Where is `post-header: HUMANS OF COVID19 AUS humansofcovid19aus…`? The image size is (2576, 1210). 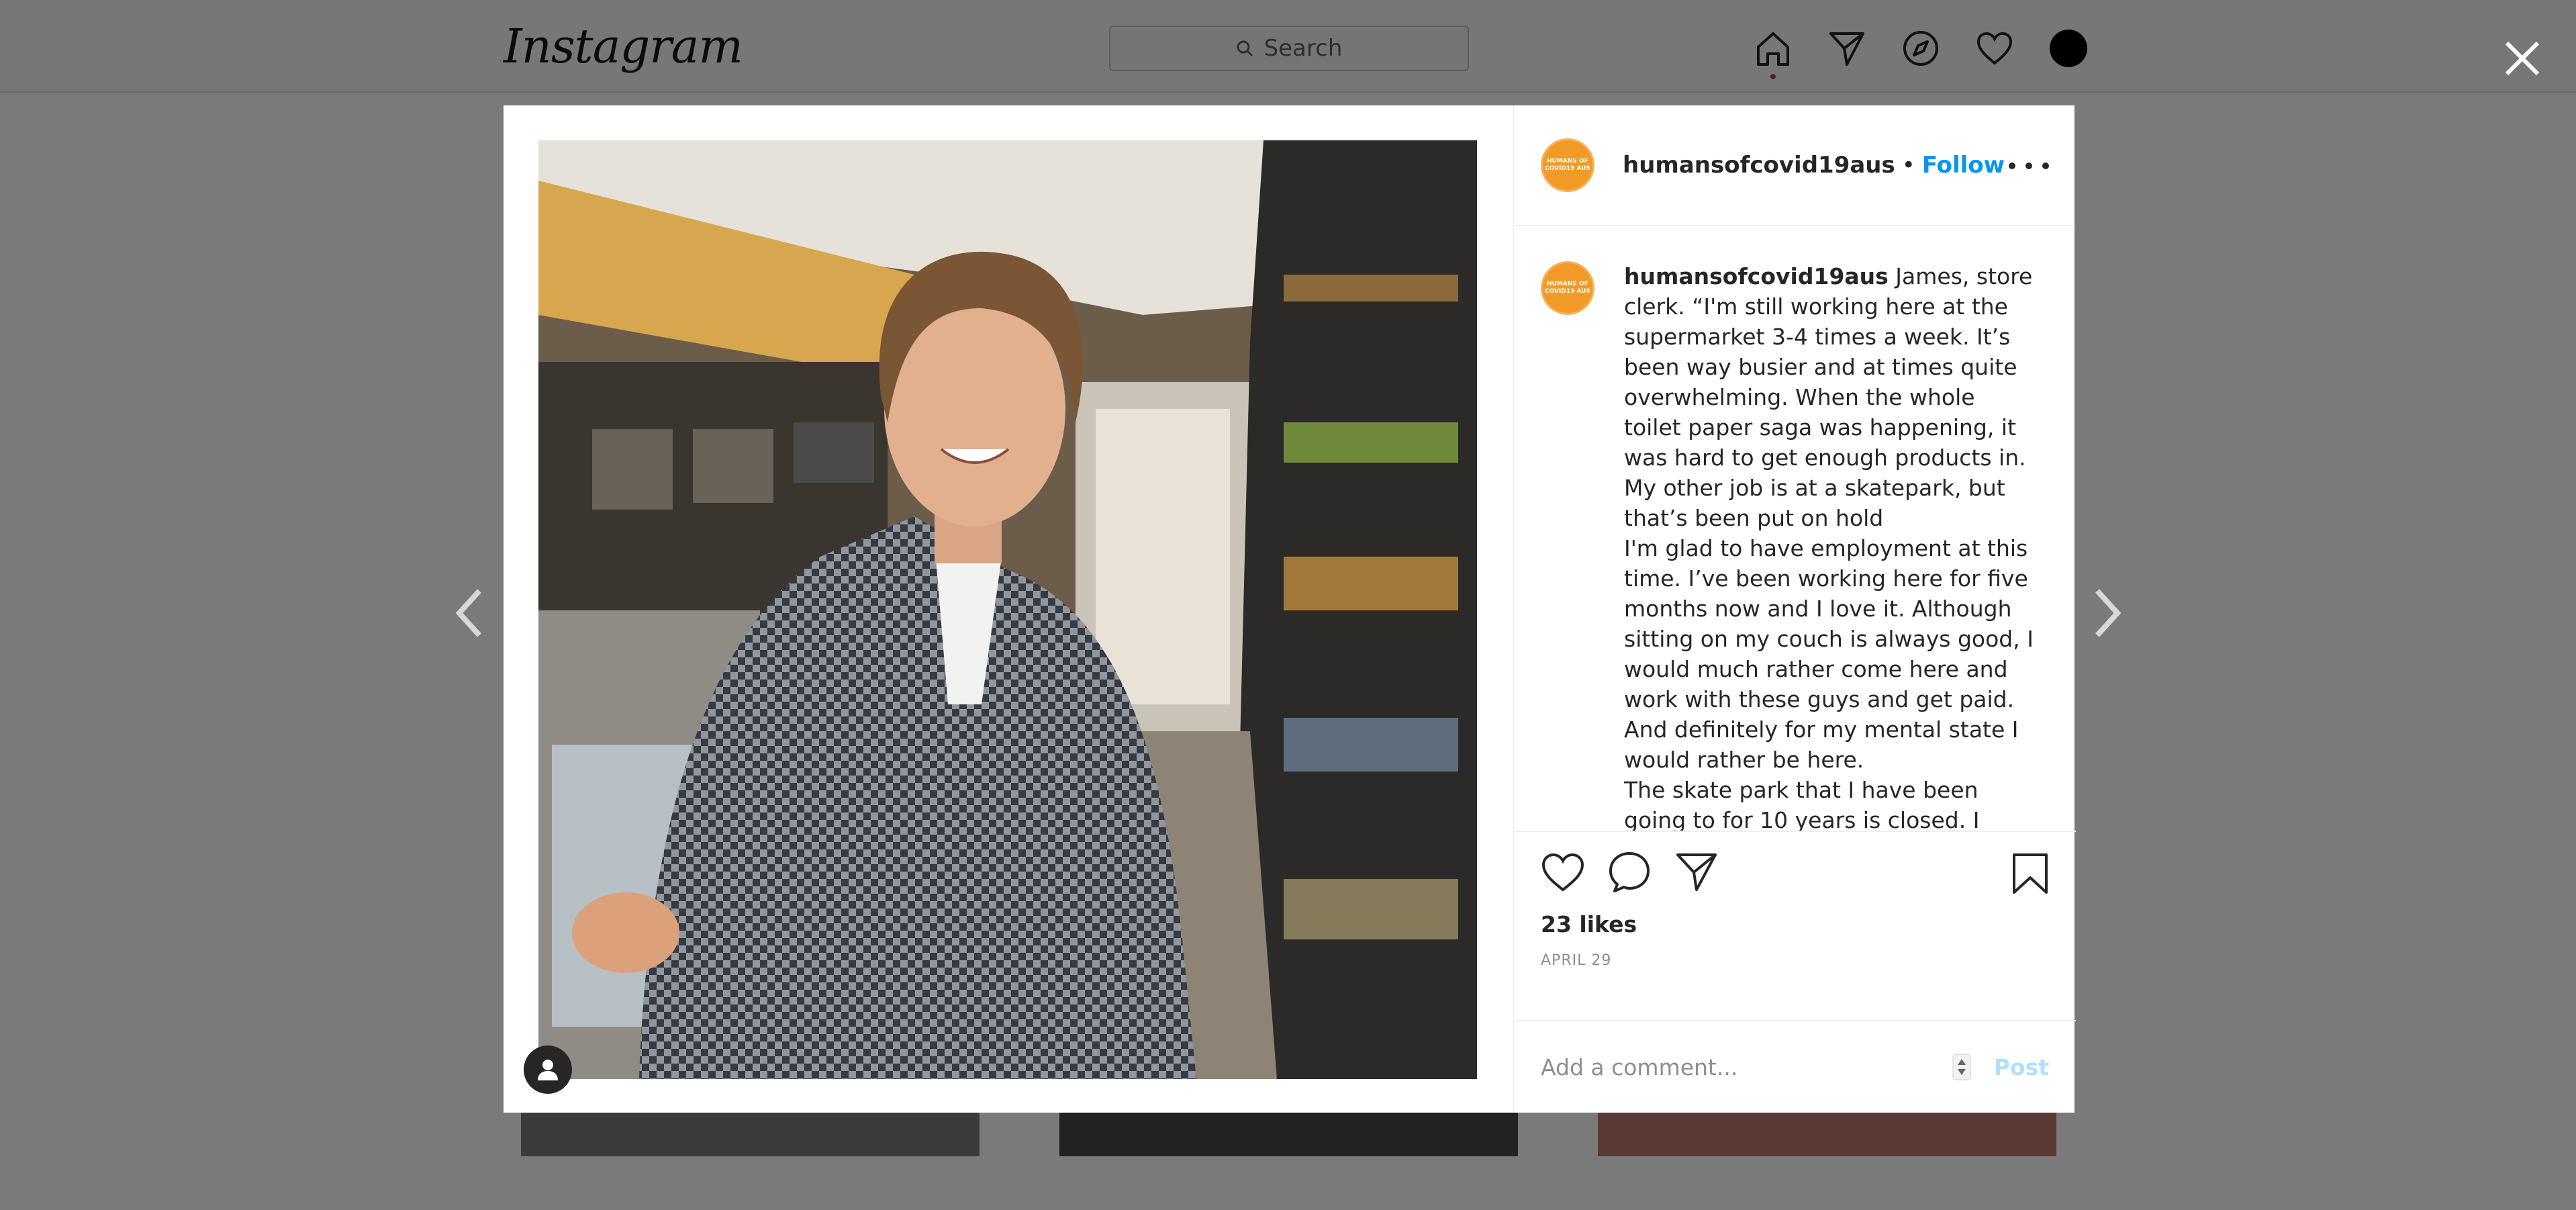 post-header: HUMANS OF COVID19 AUS humansofcovid19aus… is located at coordinates (1794, 165).